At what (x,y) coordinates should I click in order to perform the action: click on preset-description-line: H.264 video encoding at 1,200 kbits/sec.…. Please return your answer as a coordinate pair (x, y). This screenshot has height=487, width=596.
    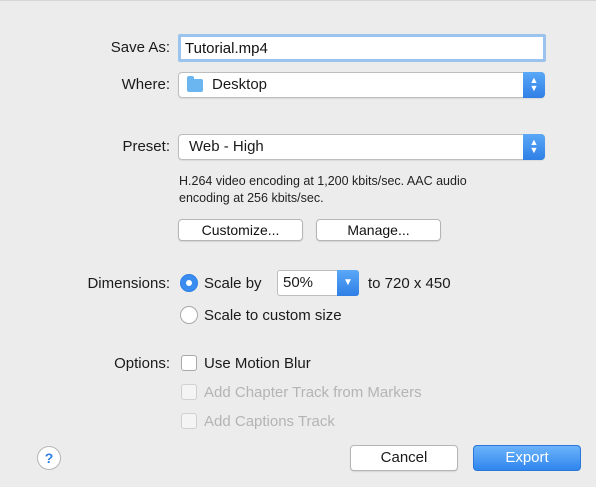
    Looking at the image, I should click on (323, 181).